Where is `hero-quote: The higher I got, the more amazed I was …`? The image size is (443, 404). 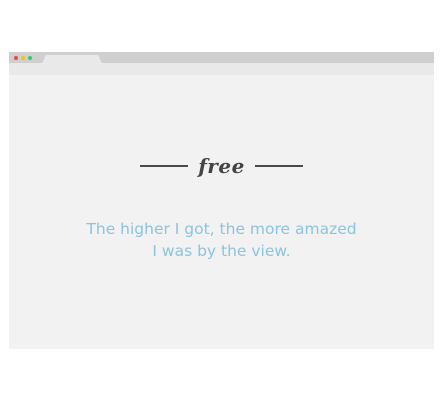 hero-quote: The higher I got, the more amazed I was … is located at coordinates (221, 240).